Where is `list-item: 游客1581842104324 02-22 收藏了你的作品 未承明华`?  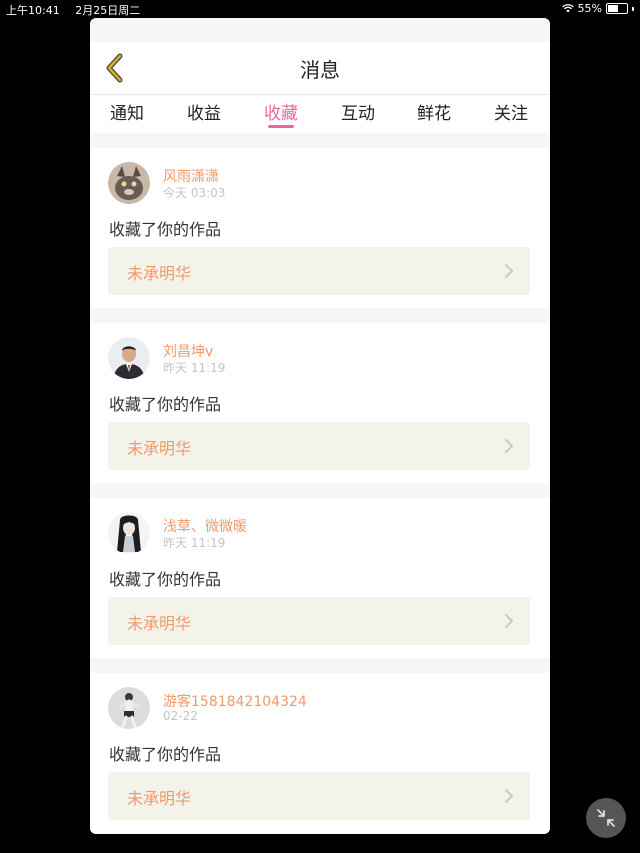 list-item: 游客1581842104324 02-22 收藏了你的作品 未承明华 is located at coordinates (320, 753).